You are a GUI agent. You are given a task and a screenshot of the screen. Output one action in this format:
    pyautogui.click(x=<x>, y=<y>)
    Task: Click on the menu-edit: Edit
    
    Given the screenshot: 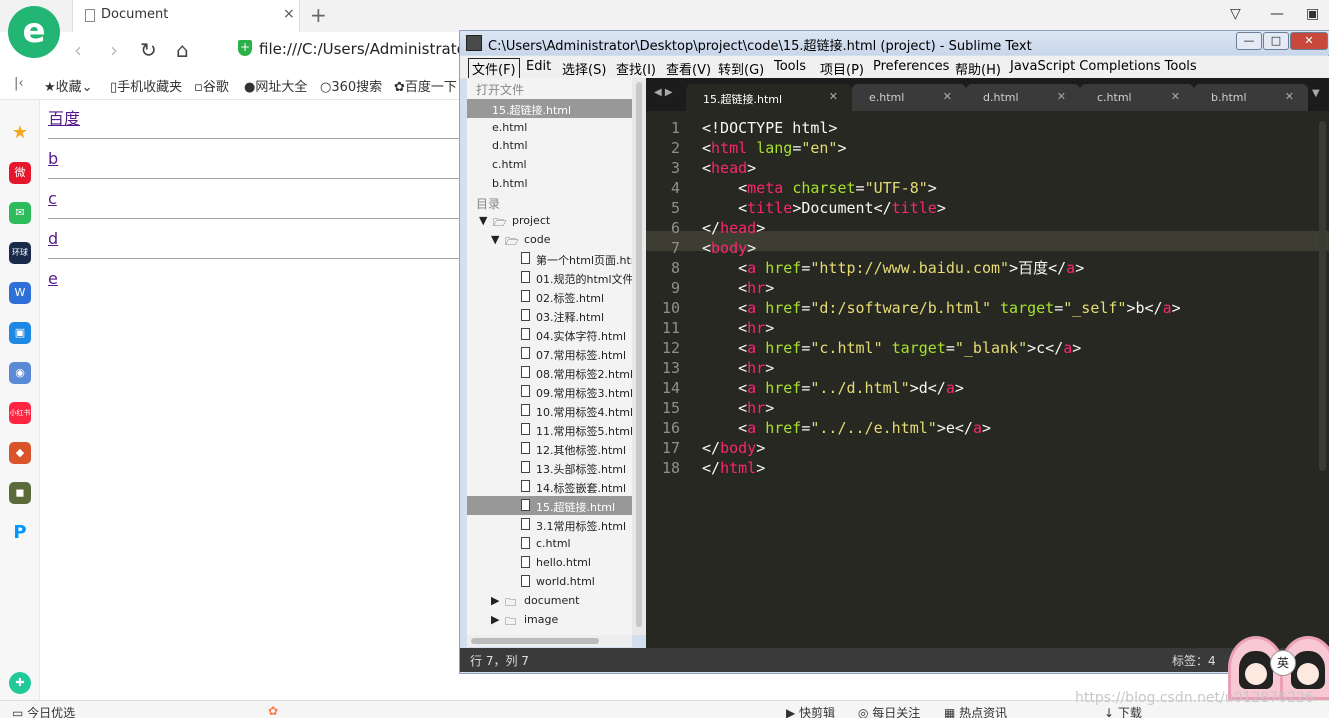 What is the action you would take?
    pyautogui.click(x=538, y=66)
    